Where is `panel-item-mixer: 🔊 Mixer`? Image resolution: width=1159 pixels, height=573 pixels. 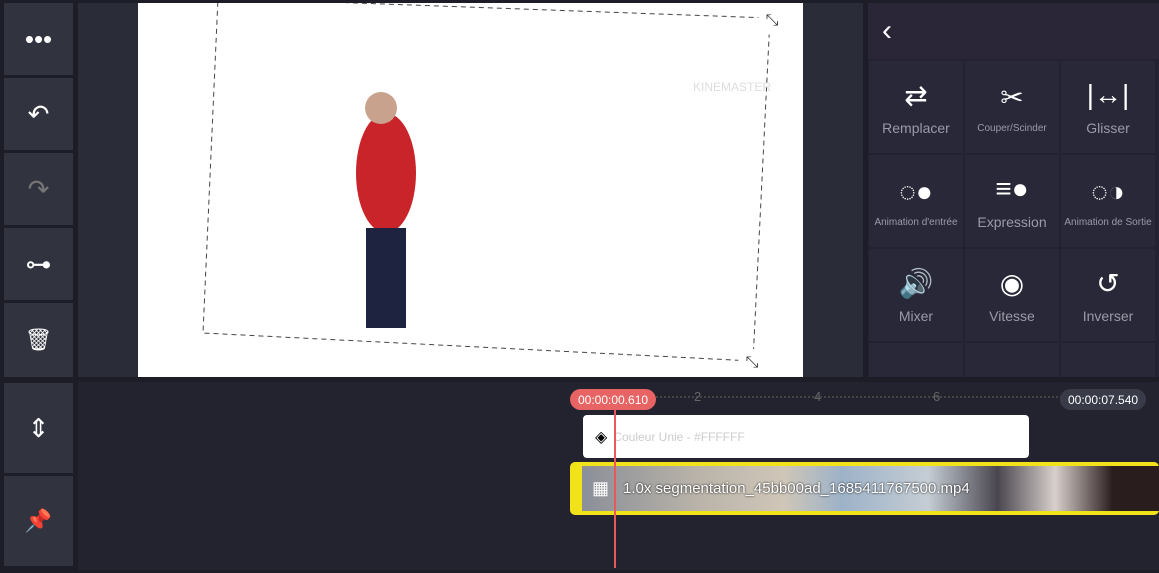 panel-item-mixer: 🔊 Mixer is located at coordinates (916, 295).